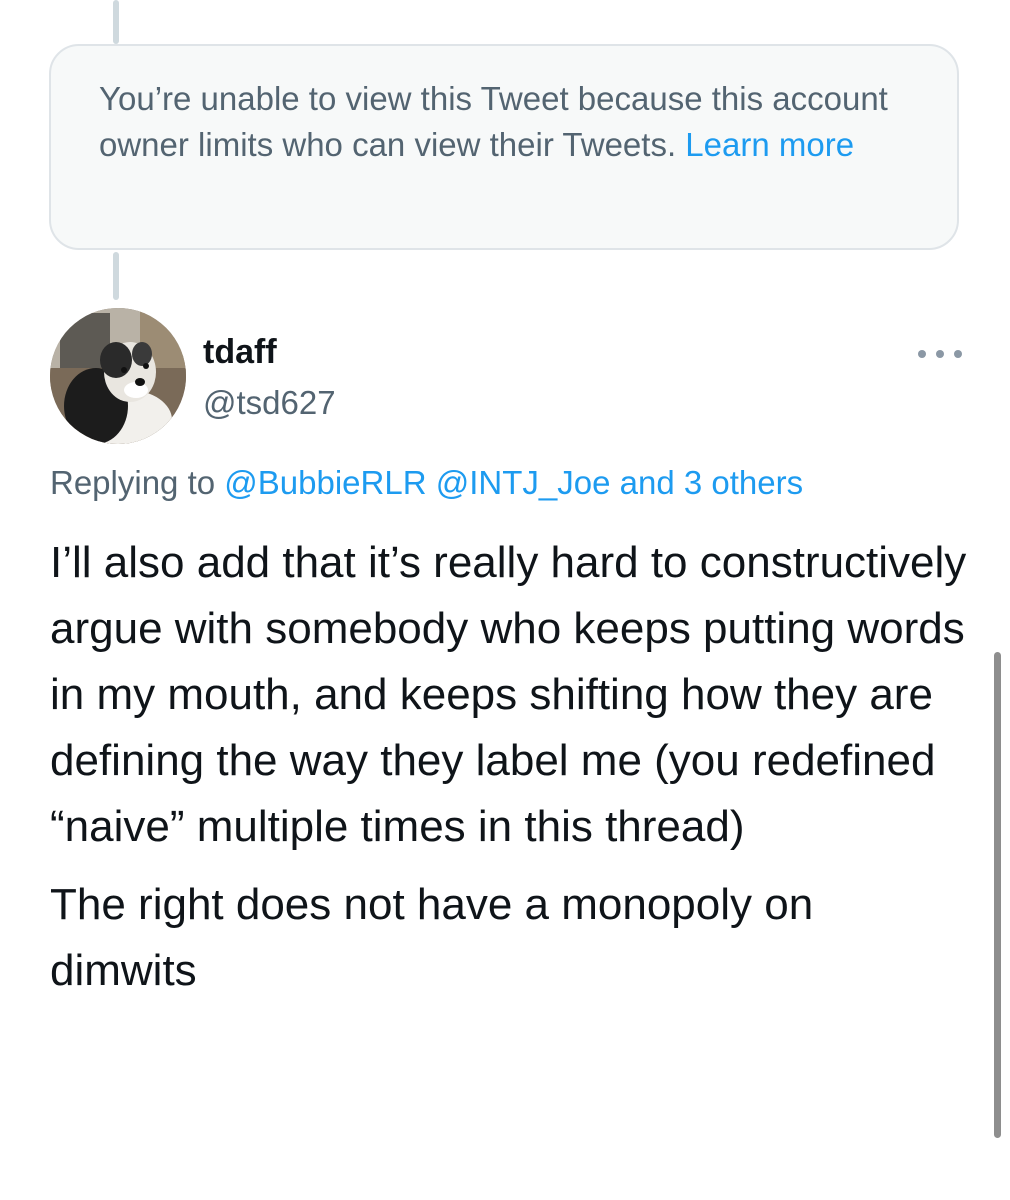 This screenshot has width=1010, height=1200. What do you see at coordinates (137, 482) in the screenshot?
I see `reply-context-prefix: Replying to` at bounding box center [137, 482].